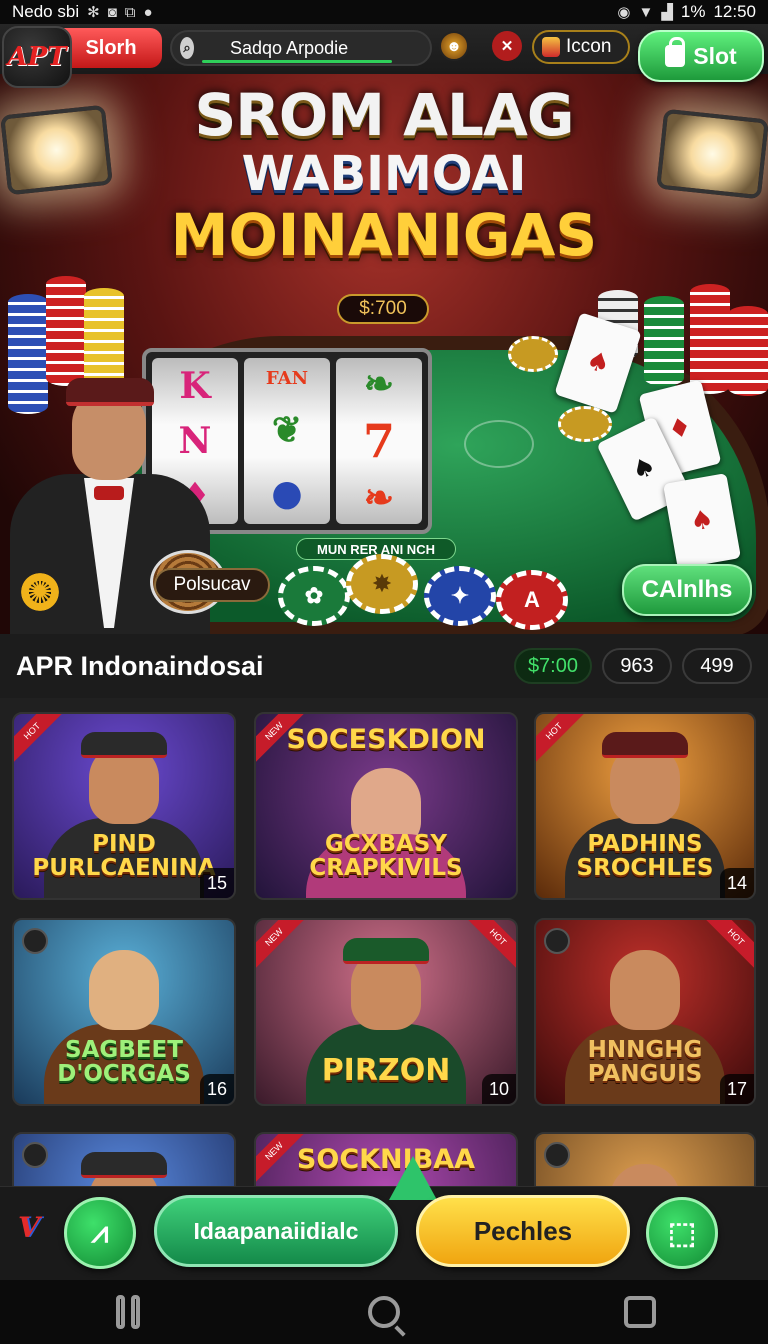 This screenshot has width=768, height=1344. What do you see at coordinates (110, 392) in the screenshot?
I see `dealer-hat` at bounding box center [110, 392].